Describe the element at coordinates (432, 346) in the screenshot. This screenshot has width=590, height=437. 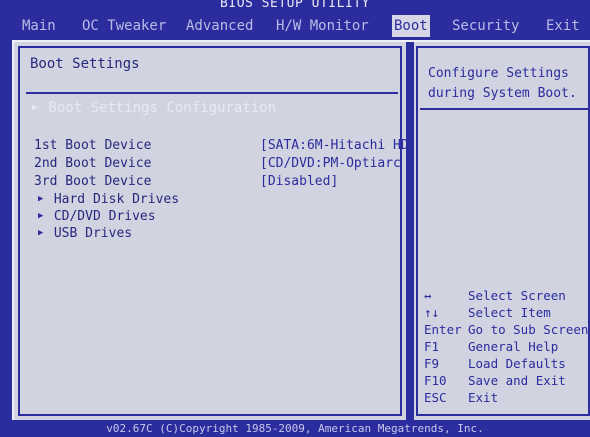
I see `key-name: F1` at that location.